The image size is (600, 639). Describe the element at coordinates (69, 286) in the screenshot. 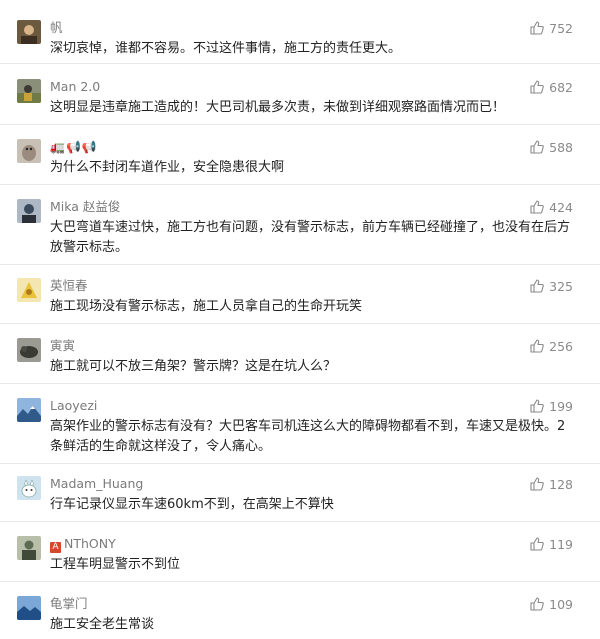

I see `comment-username: 英恒春` at that location.